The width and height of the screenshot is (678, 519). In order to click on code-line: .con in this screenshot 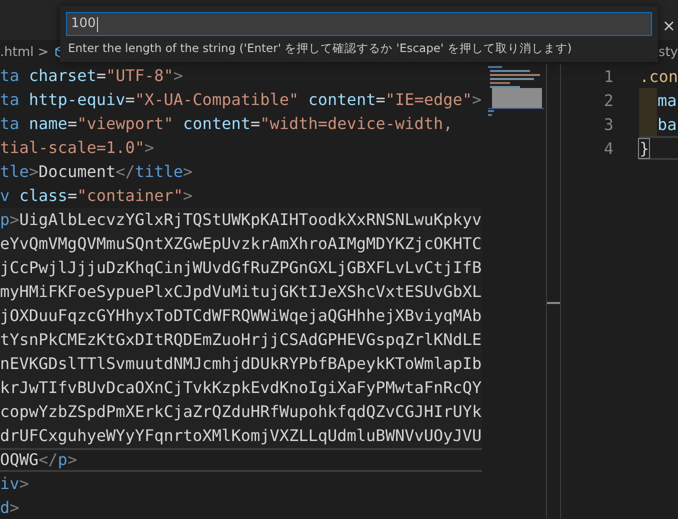, I will do `click(658, 77)`.